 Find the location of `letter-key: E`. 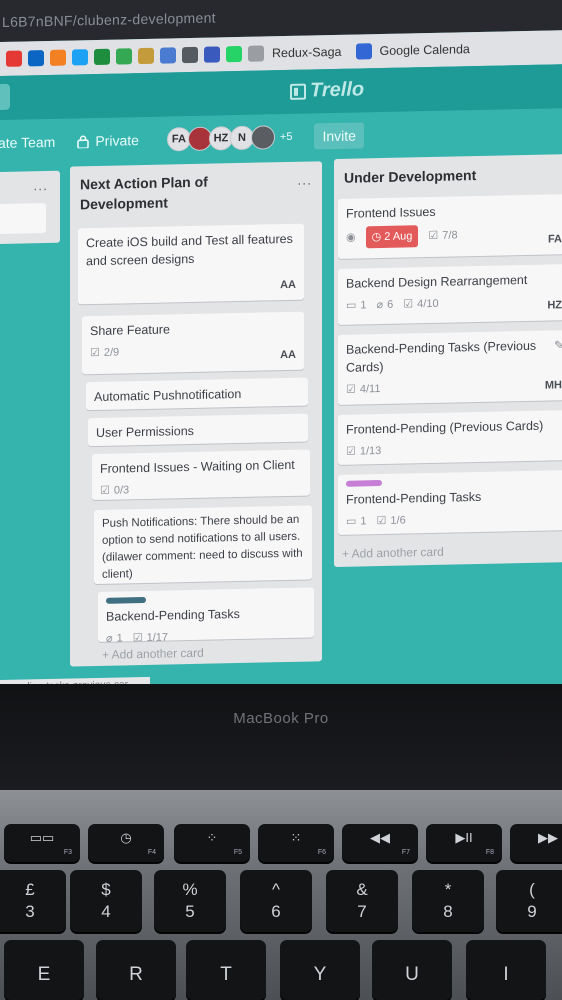

letter-key: E is located at coordinates (44, 970).